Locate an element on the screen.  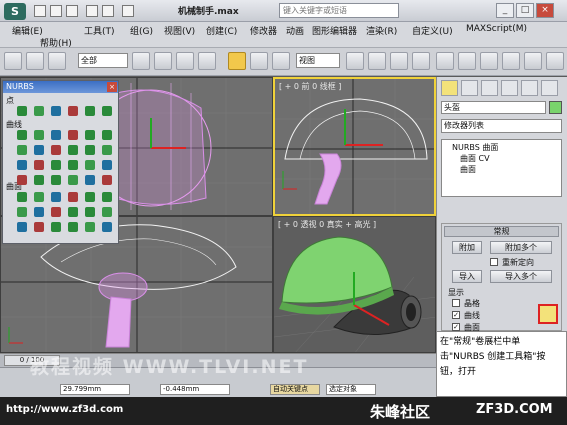
modify-tab-icon is located at coordinates (469, 88).